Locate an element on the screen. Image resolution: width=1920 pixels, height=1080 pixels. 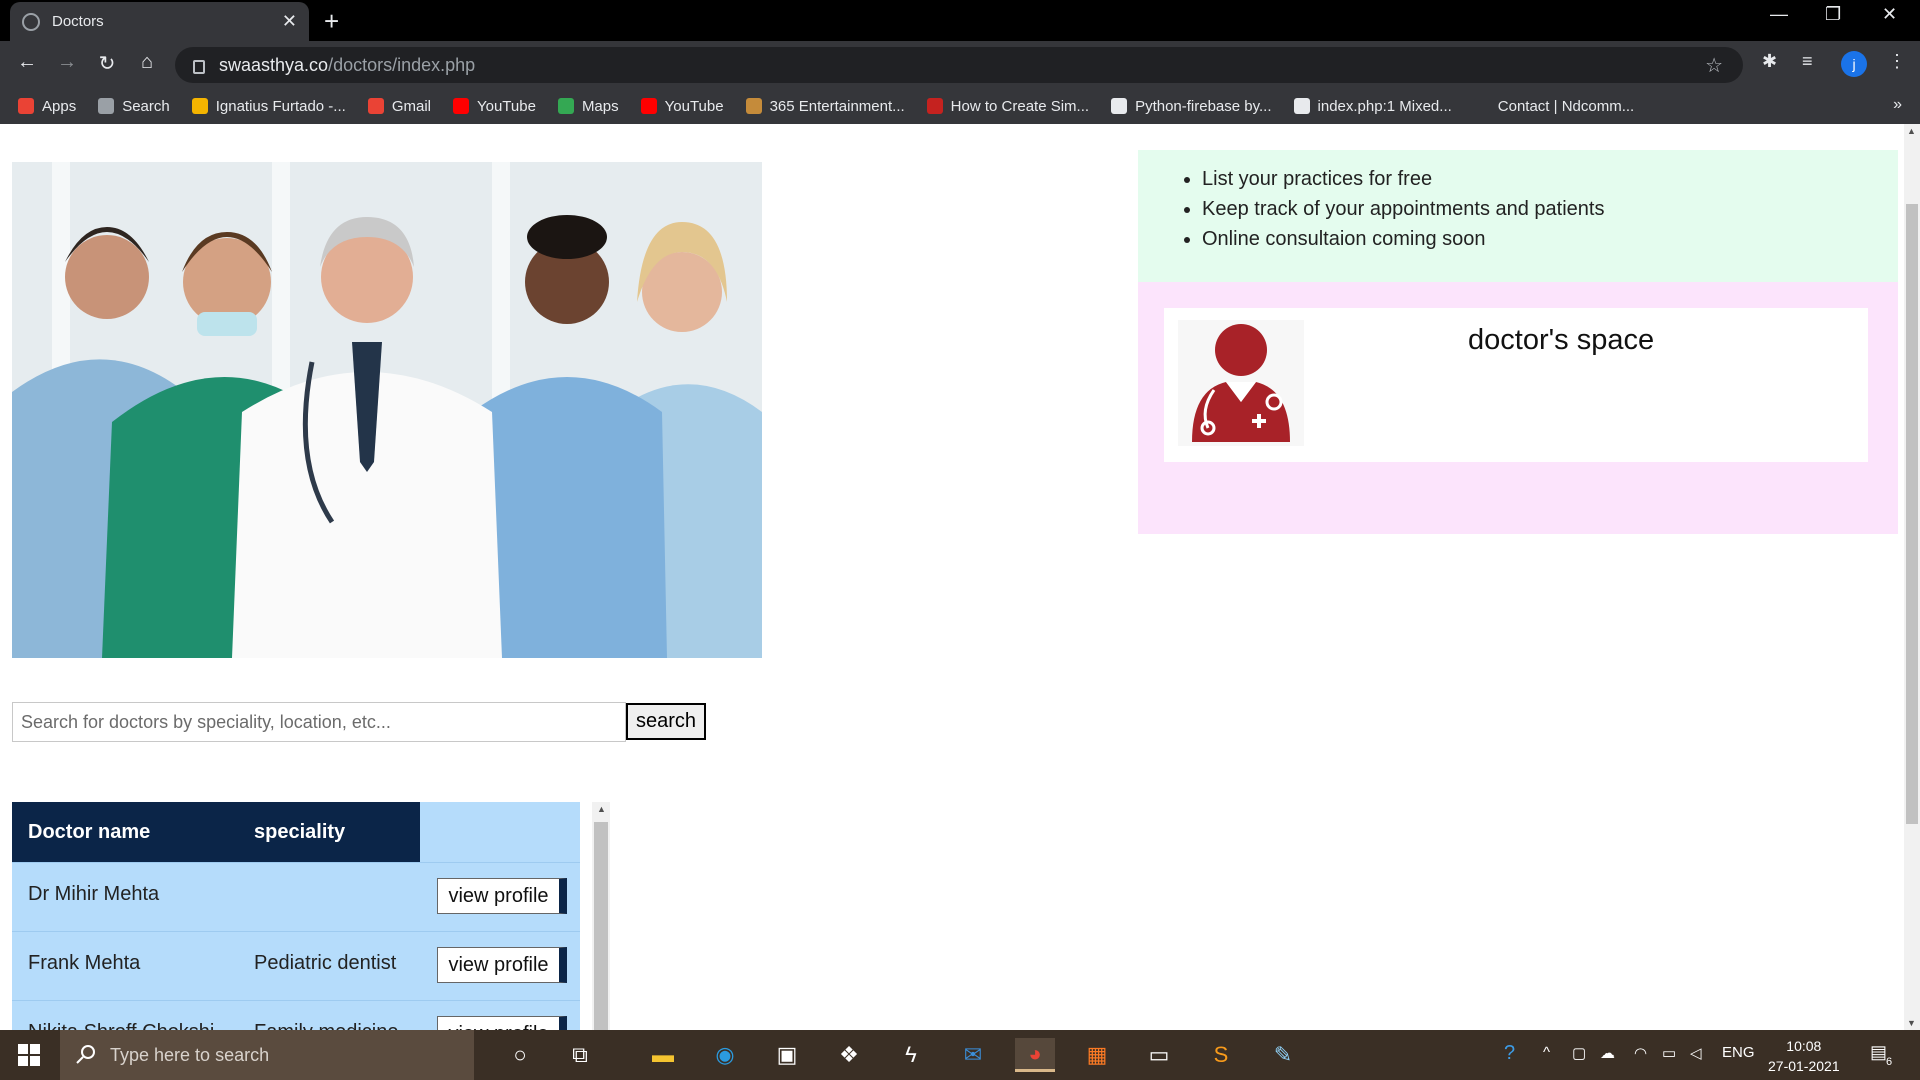
back-button: ← is located at coordinates (27, 62).